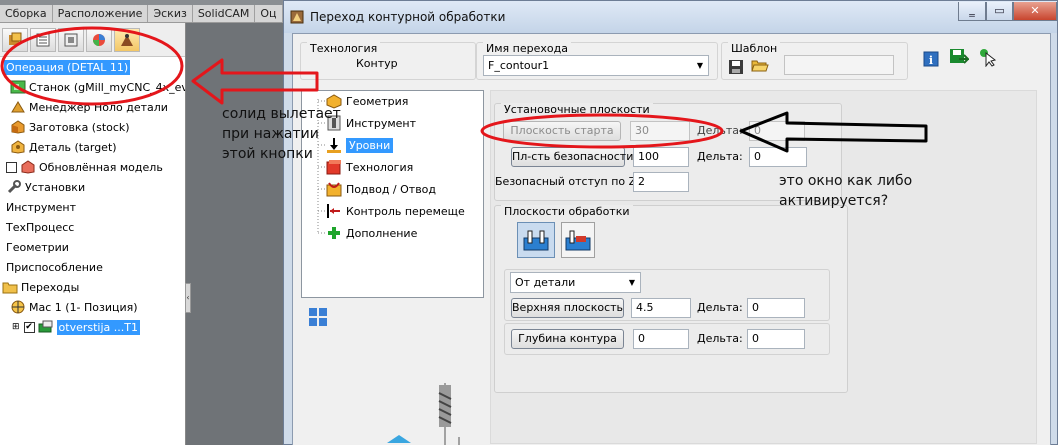 The height and width of the screenshot is (445, 1058). What do you see at coordinates (776, 308) in the screenshot?
I see `upper-delta-field: 0` at bounding box center [776, 308].